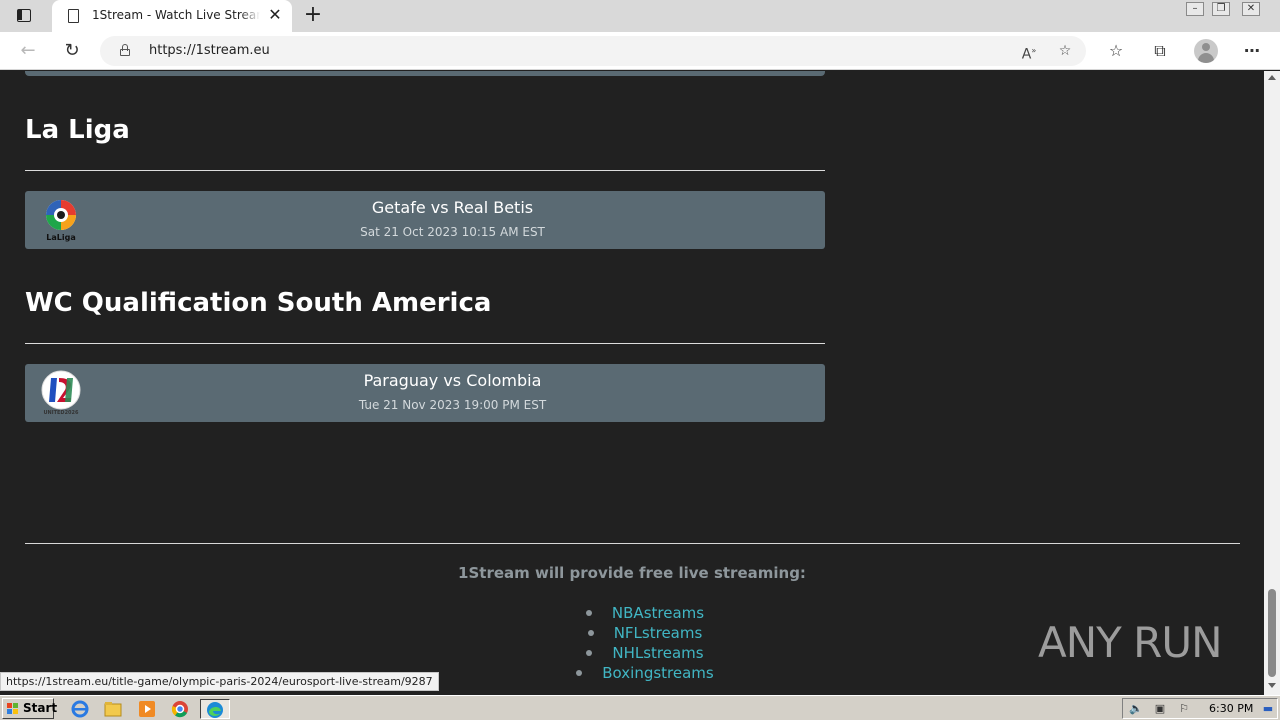  Describe the element at coordinates (13, 708) in the screenshot. I see `windows-flag-icon` at that location.